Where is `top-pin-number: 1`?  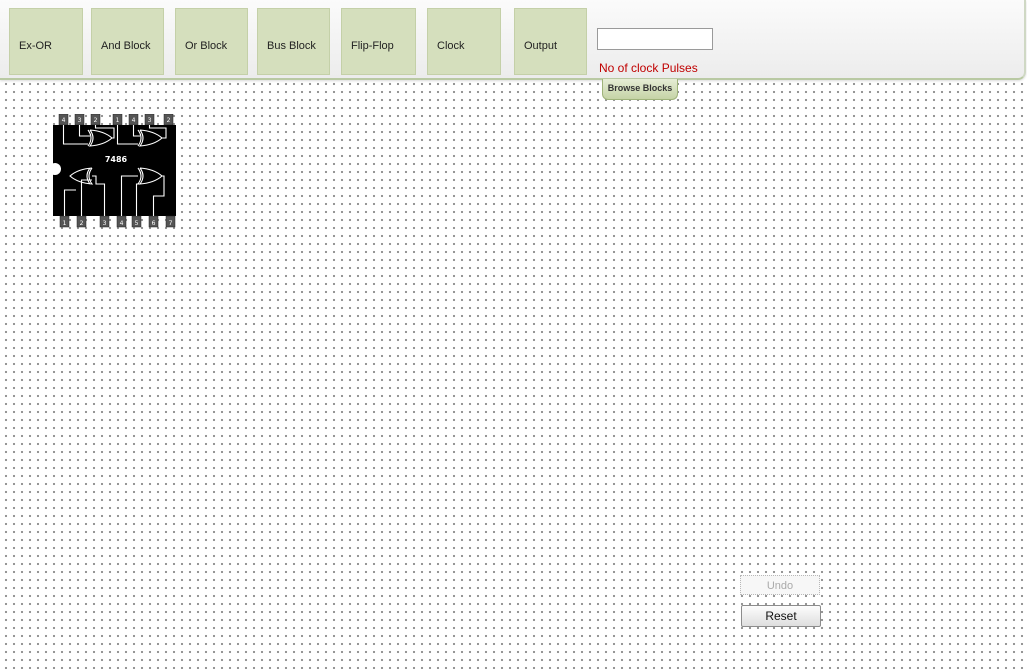 top-pin-number: 1 is located at coordinates (118, 120).